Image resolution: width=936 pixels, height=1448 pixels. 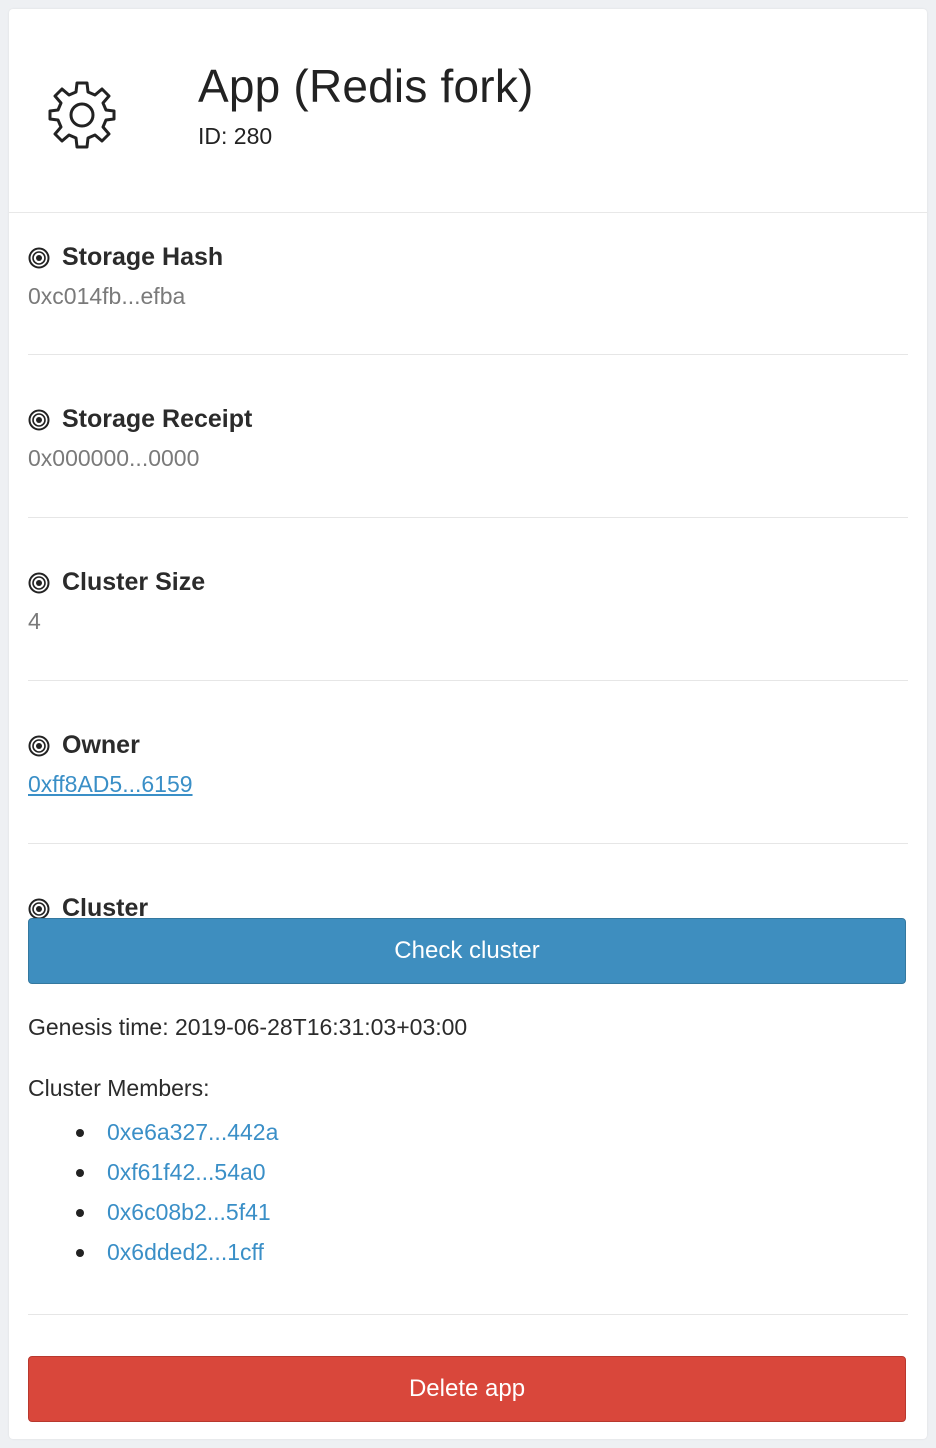 I want to click on storage-hash-label: Storage Hash, so click(x=143, y=257).